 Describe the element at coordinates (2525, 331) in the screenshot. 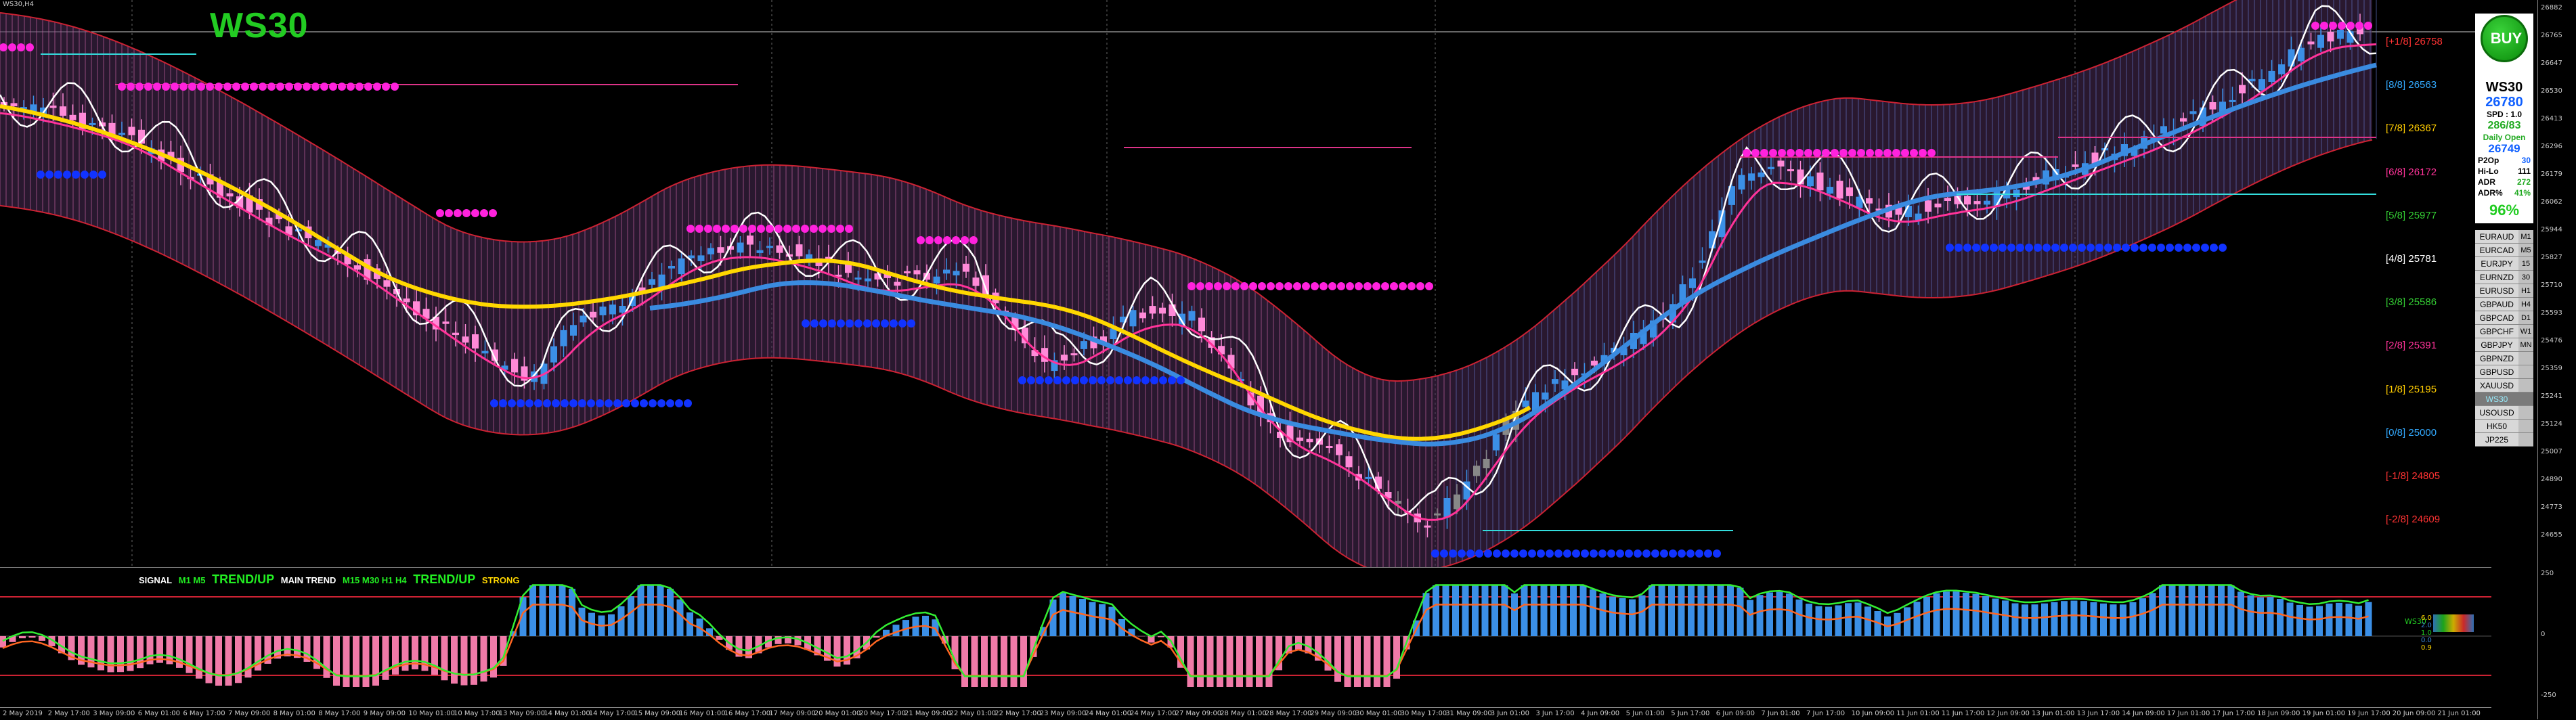

I see `timeframe-button: W1` at that location.